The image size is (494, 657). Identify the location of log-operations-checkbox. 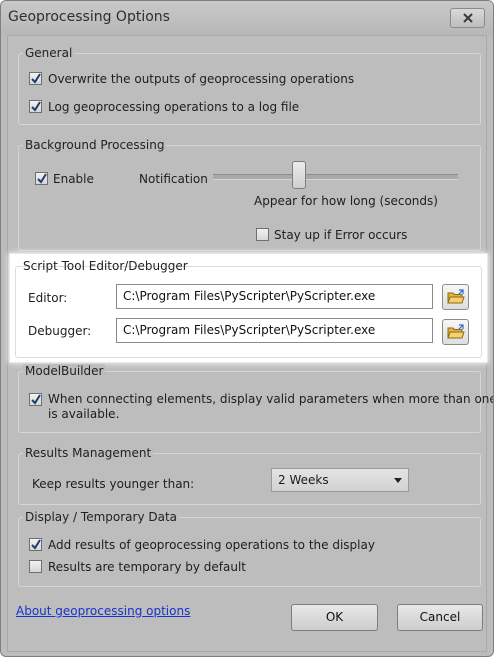
(35, 106).